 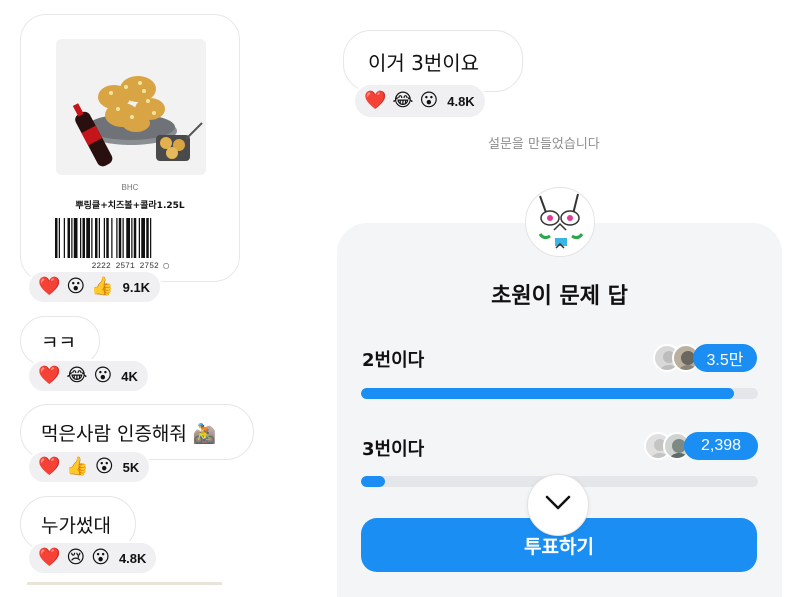 I want to click on message-text: 누가썼대, so click(x=76, y=525).